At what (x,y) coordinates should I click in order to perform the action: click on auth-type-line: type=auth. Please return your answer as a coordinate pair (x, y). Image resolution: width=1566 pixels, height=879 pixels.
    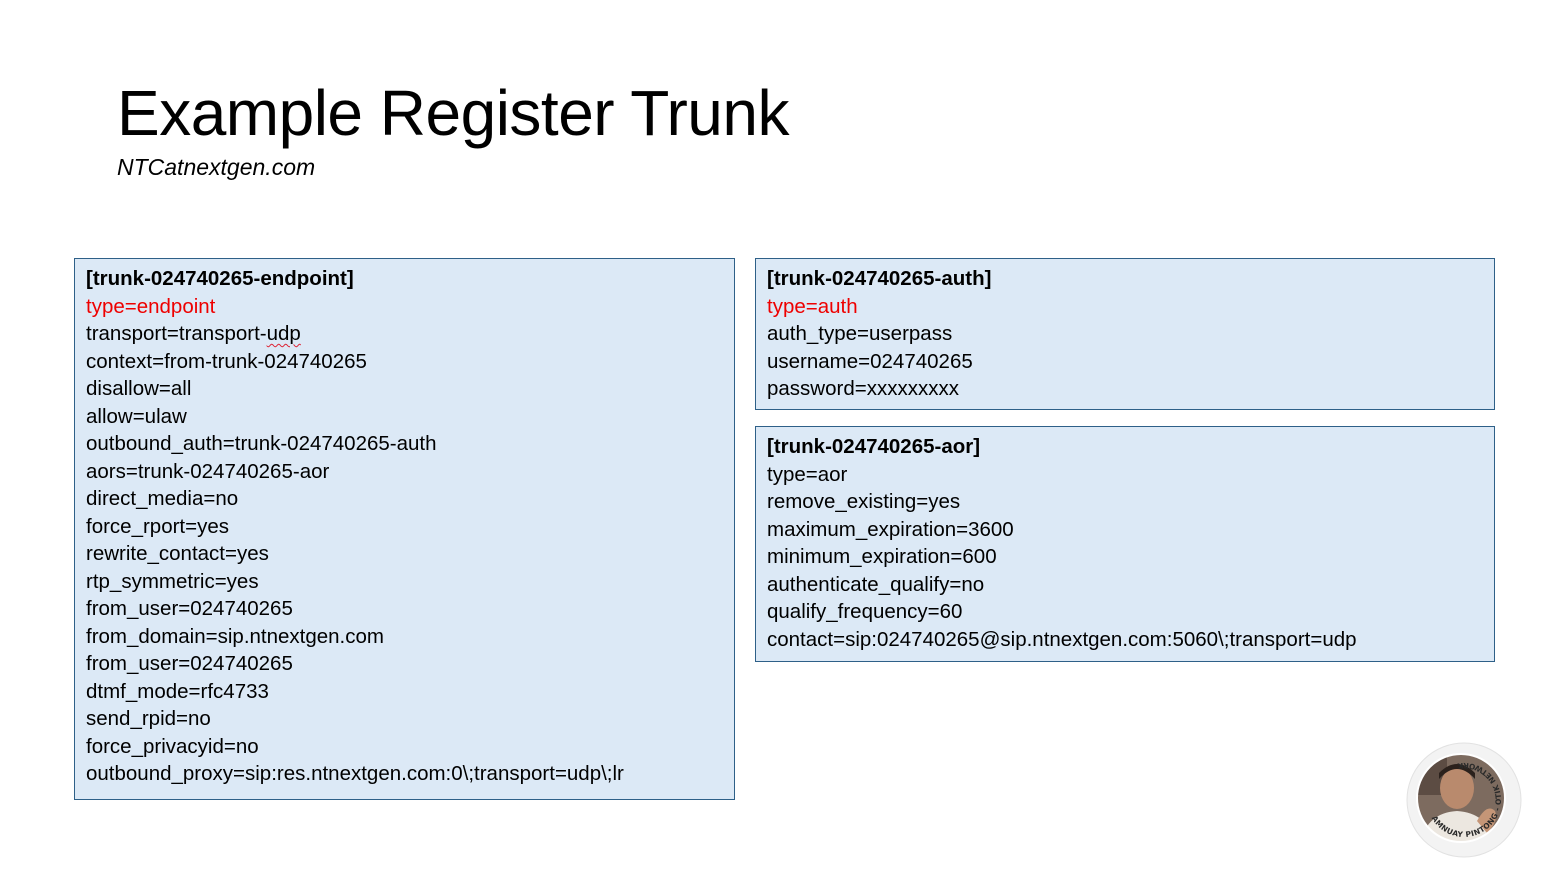
    Looking at the image, I should click on (812, 306).